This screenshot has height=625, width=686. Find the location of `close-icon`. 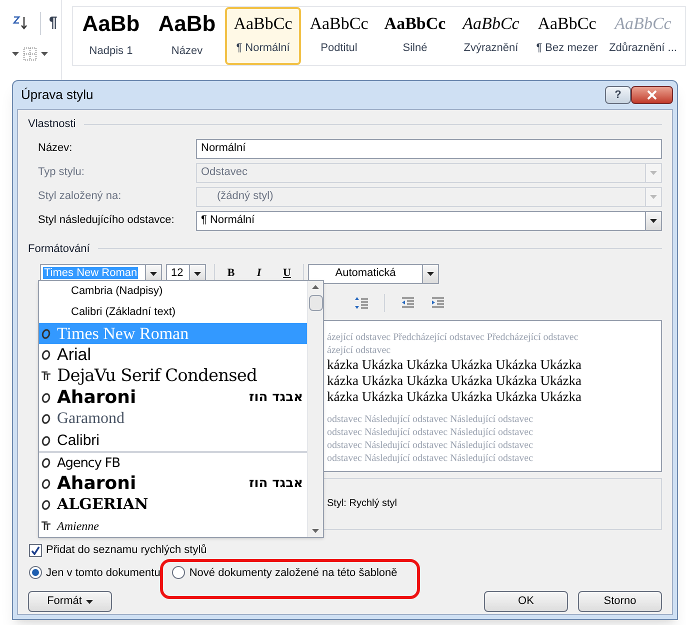

close-icon is located at coordinates (652, 95).